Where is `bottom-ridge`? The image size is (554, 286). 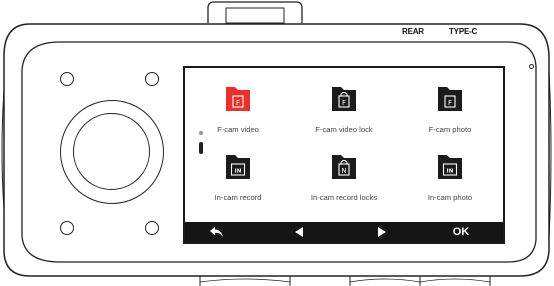 bottom-ridge is located at coordinates (345, 281).